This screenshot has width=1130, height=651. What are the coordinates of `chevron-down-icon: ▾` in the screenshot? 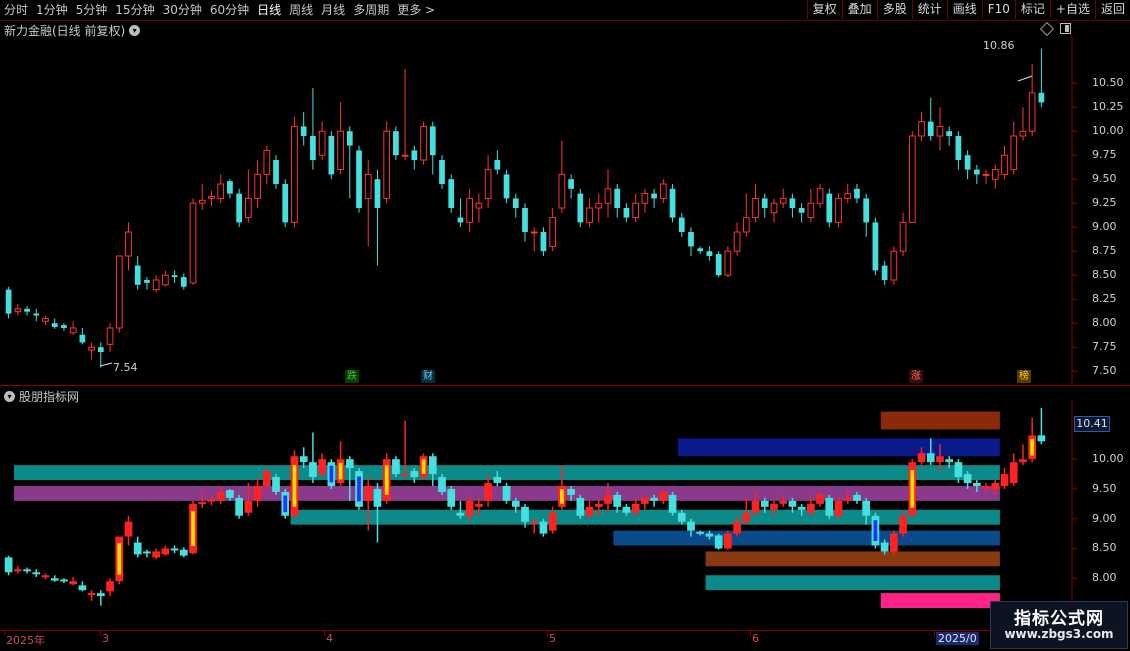 It's located at (135, 30).